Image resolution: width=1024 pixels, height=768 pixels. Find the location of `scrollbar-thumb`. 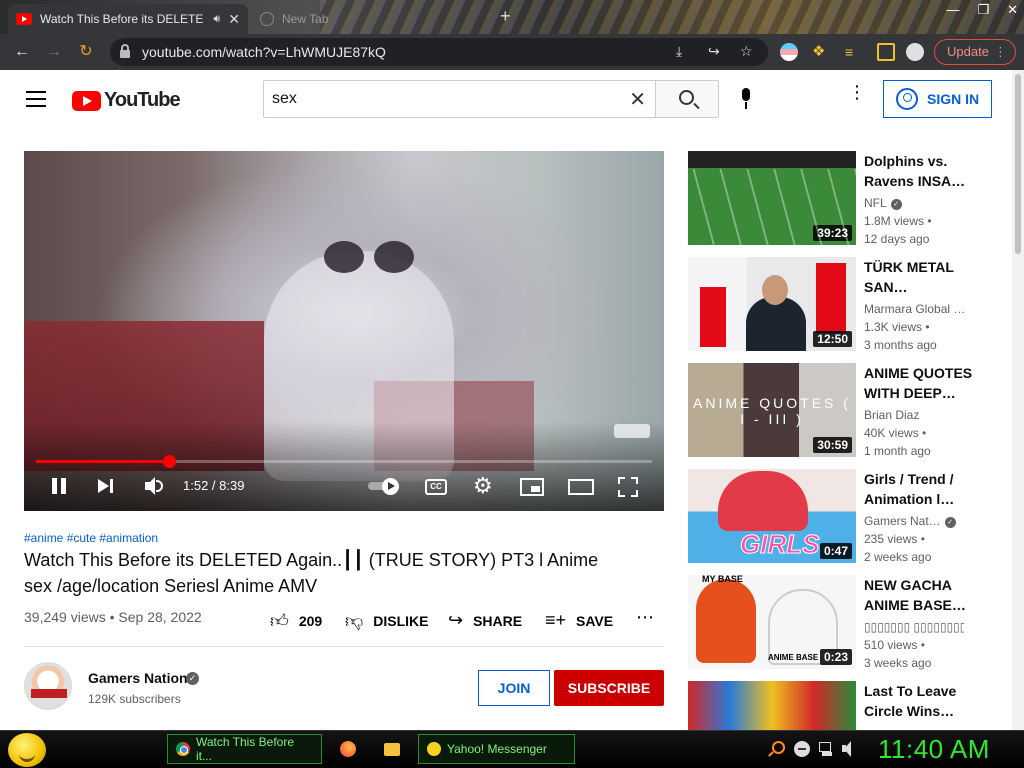

scrollbar-thumb is located at coordinates (1018, 164).